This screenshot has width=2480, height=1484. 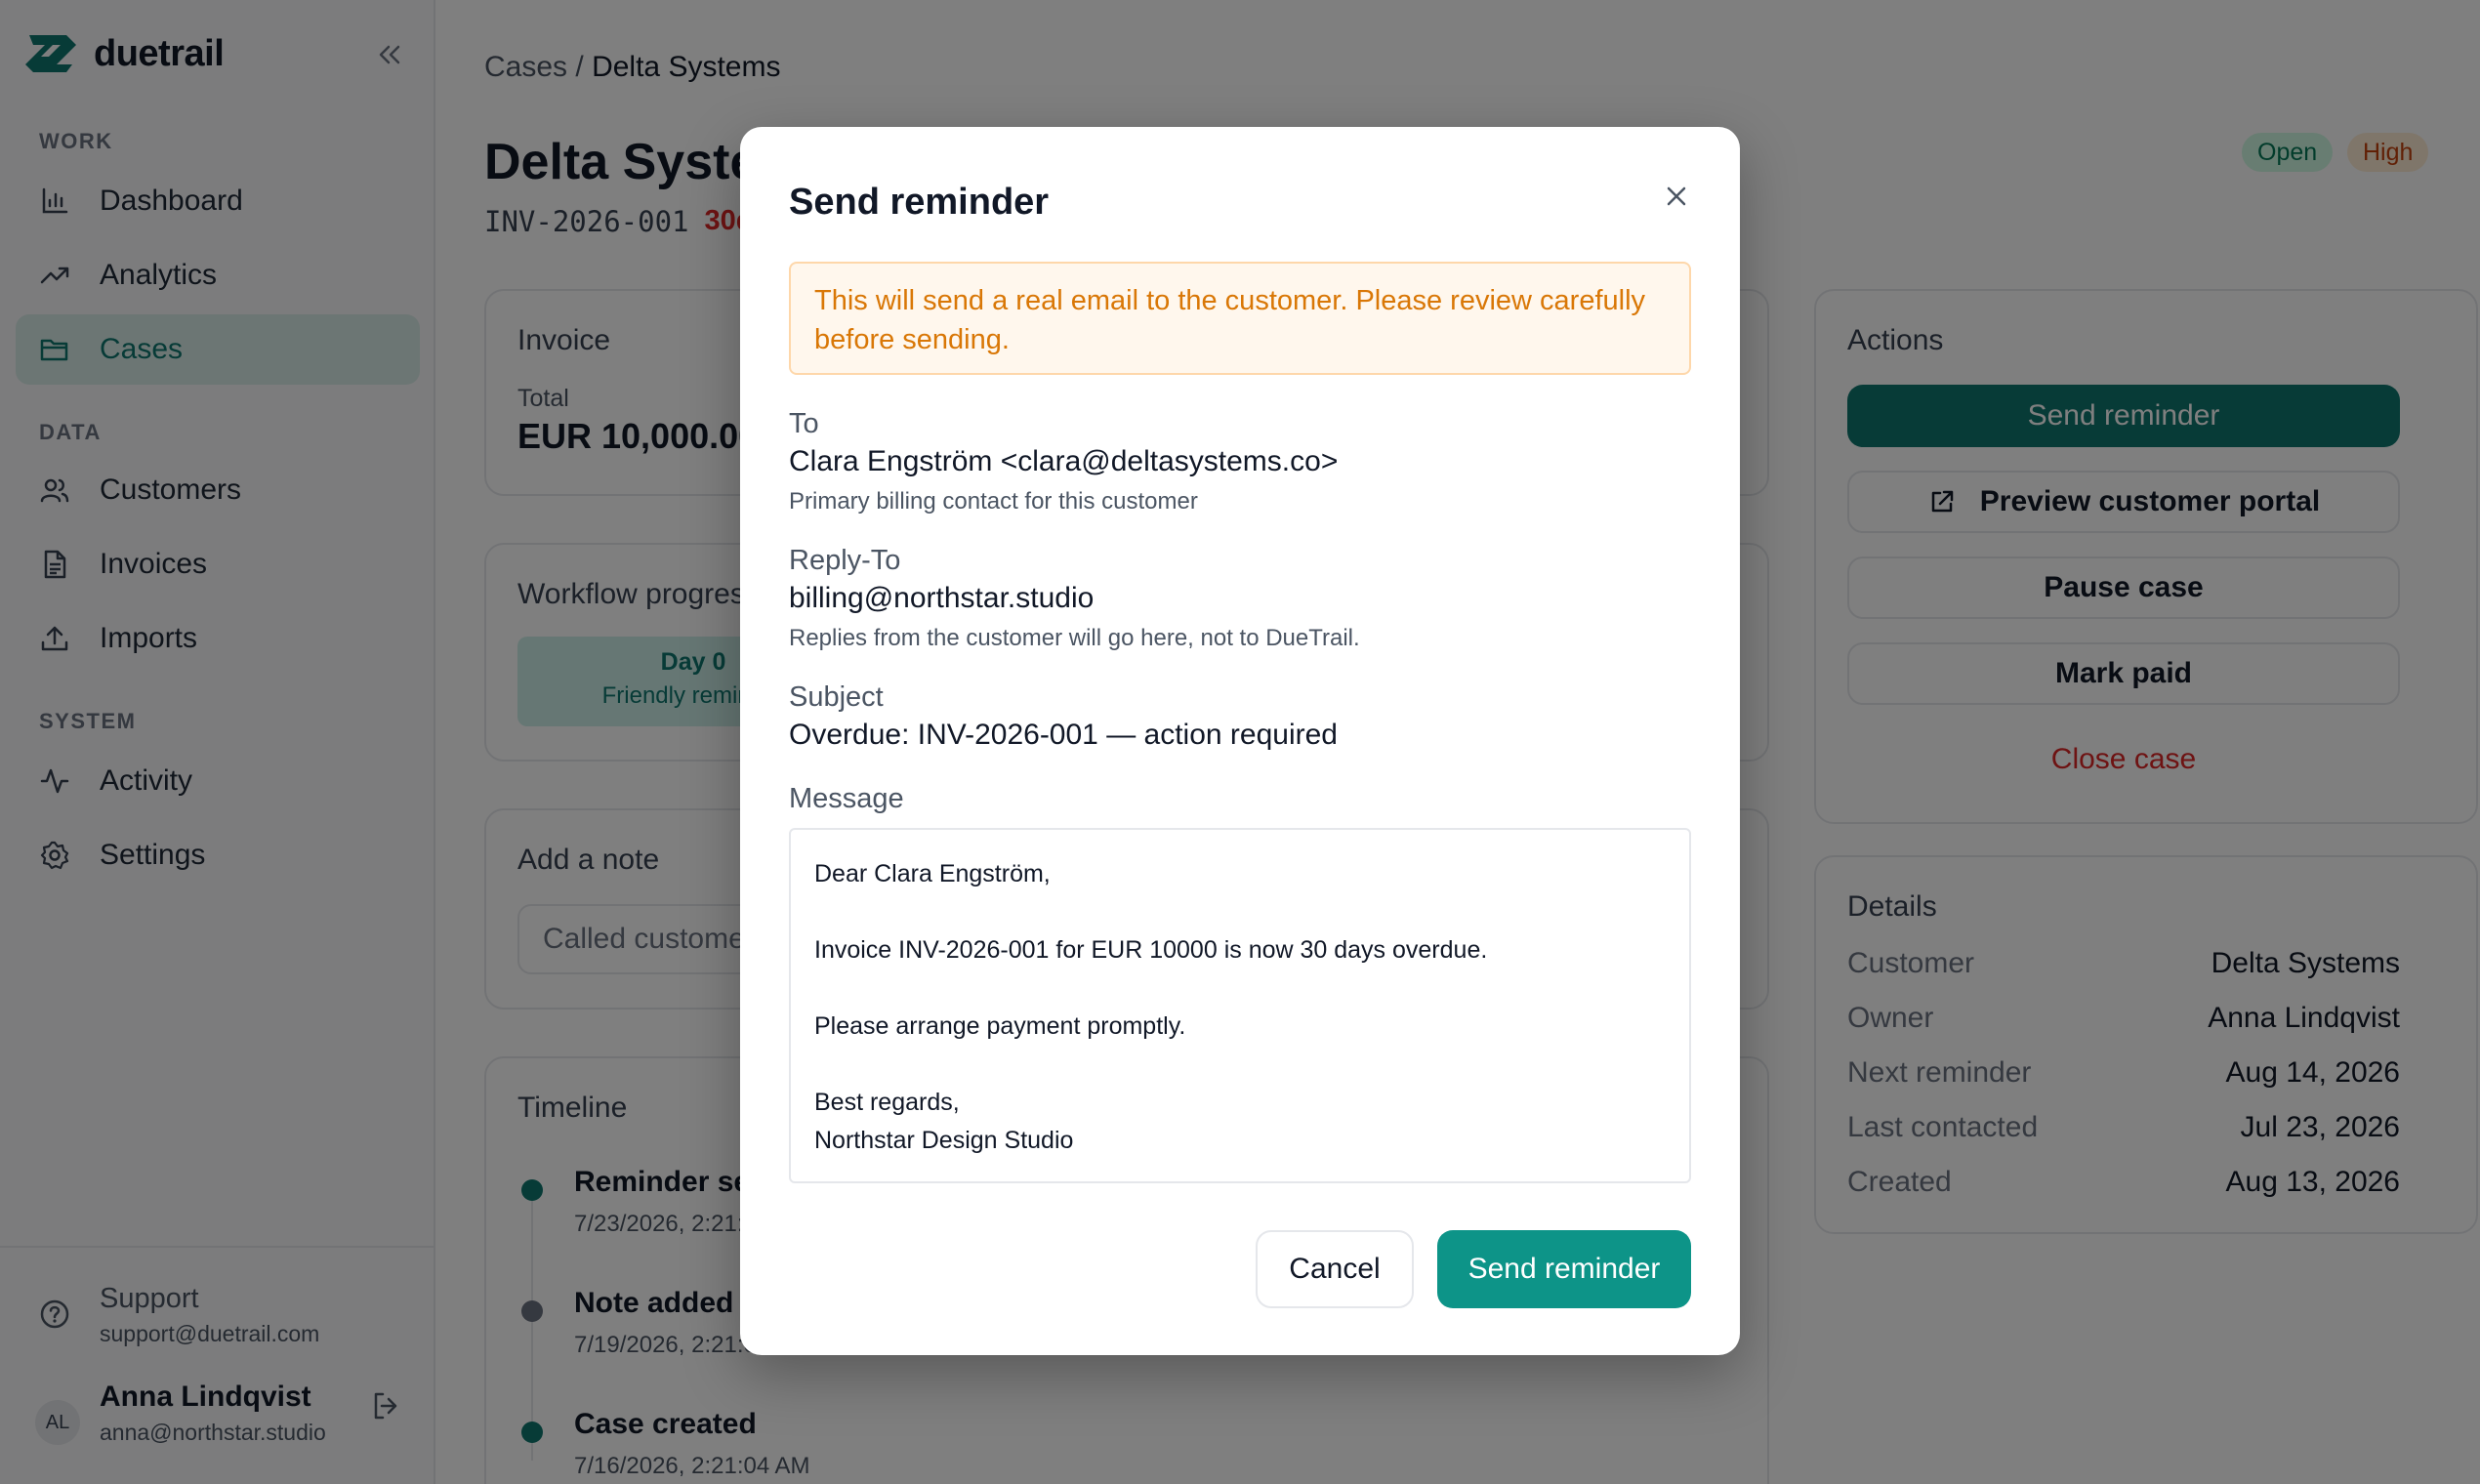 What do you see at coordinates (919, 203) in the screenshot?
I see `dialog-title: Send reminder` at bounding box center [919, 203].